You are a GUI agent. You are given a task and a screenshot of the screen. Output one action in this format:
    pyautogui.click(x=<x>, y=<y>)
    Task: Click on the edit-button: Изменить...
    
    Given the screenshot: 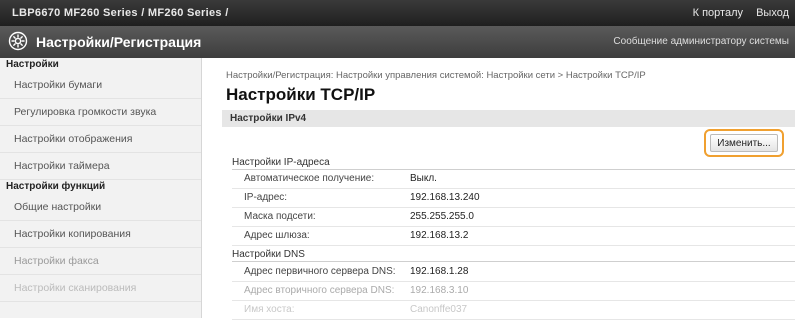 What is the action you would take?
    pyautogui.click(x=744, y=143)
    